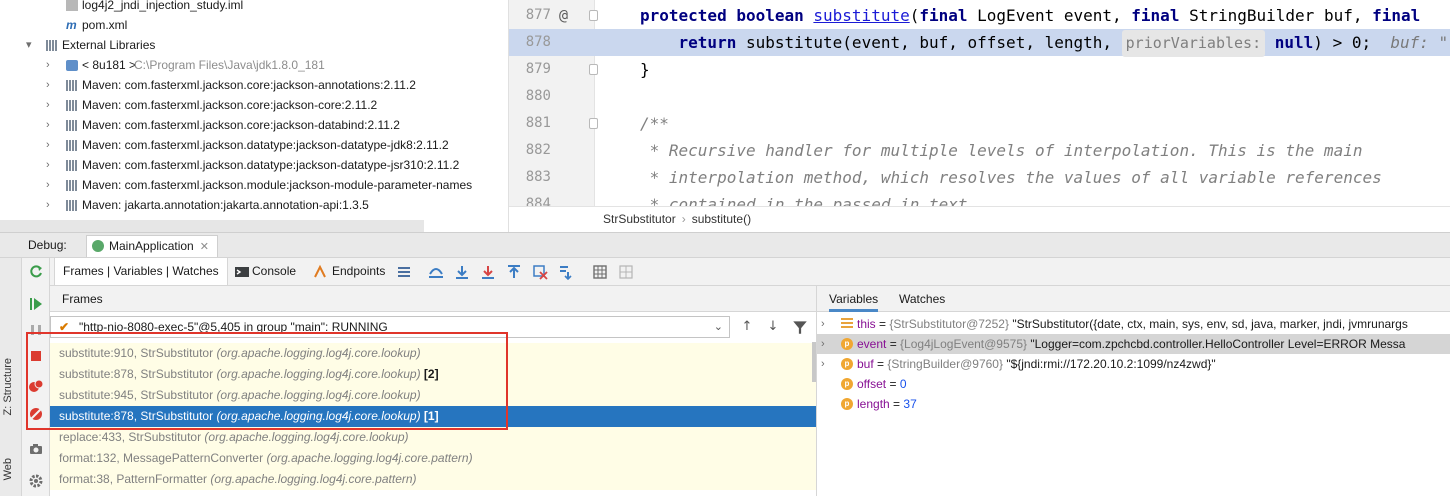 This screenshot has height=496, width=1450. Describe the element at coordinates (204, 247) in the screenshot. I see `close-icon: ✕` at that location.